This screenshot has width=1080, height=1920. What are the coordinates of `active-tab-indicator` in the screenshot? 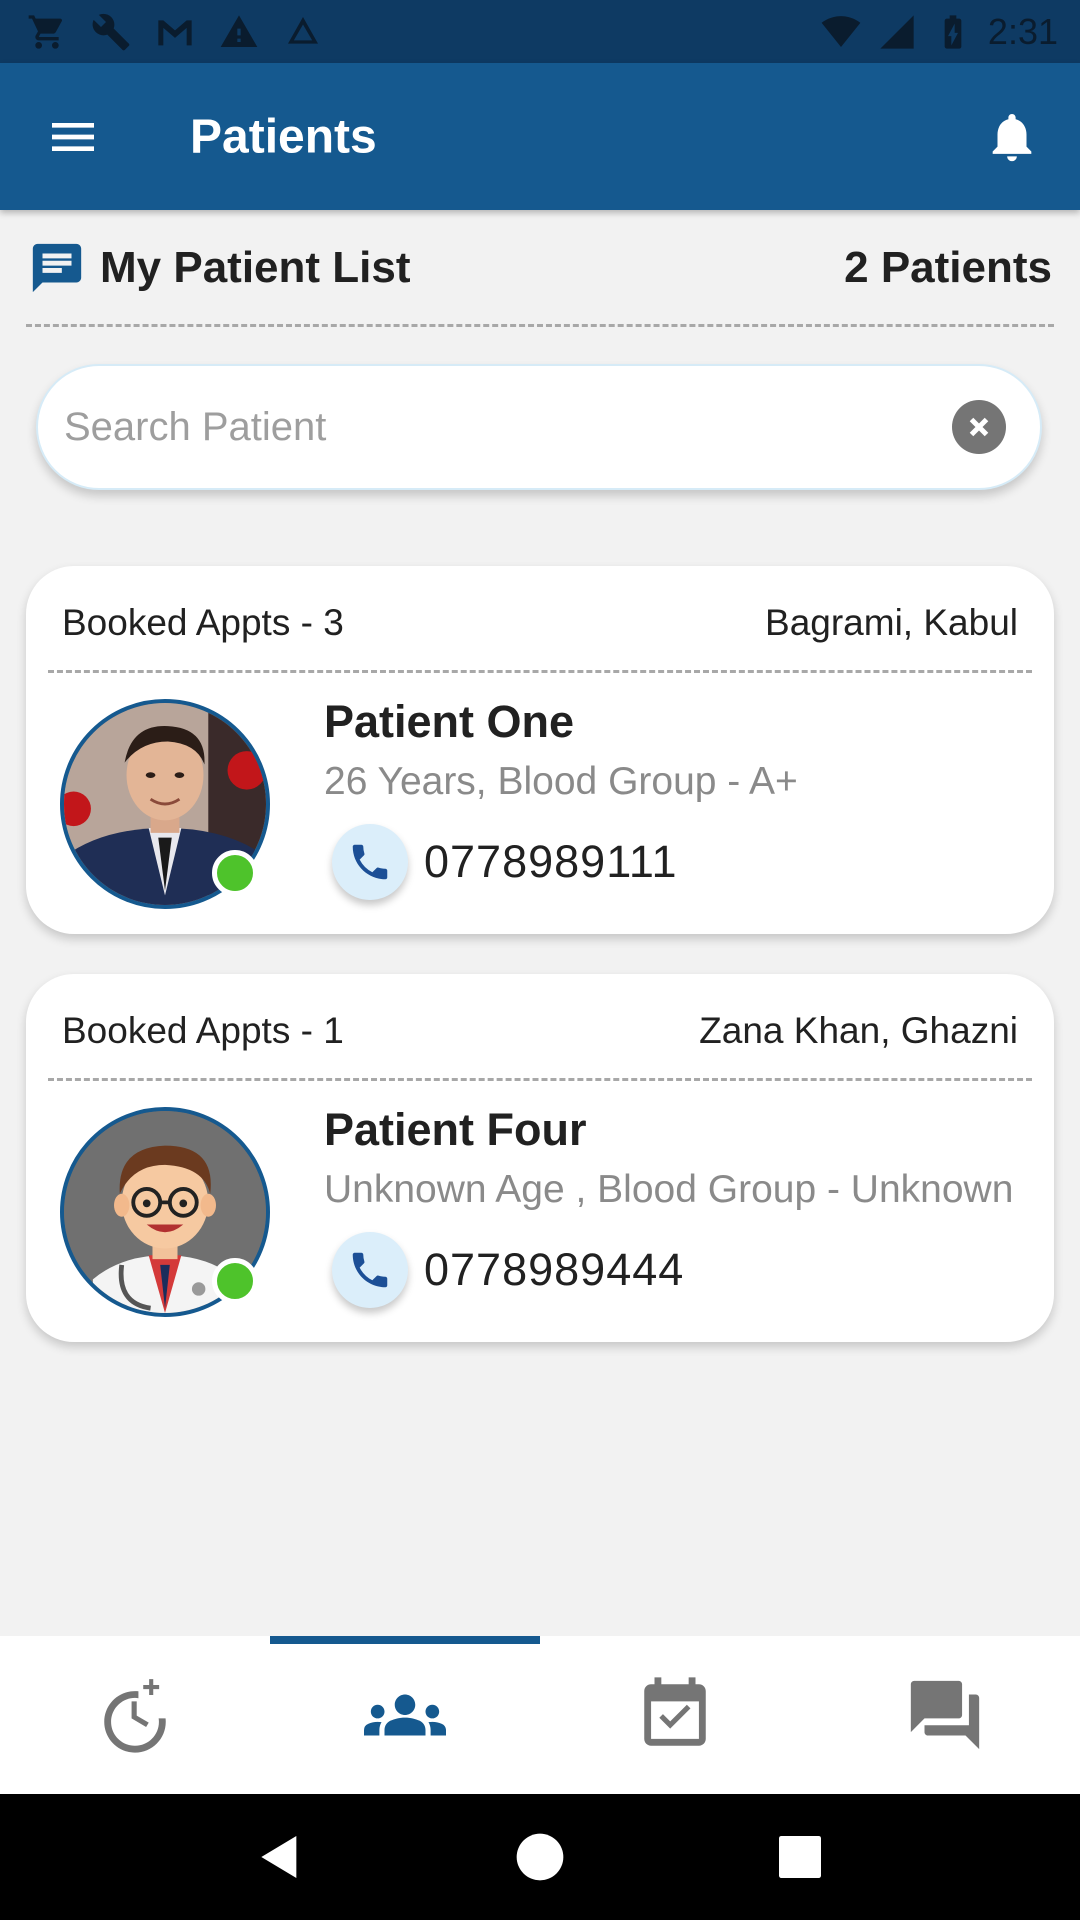 It's located at (405, 1640).